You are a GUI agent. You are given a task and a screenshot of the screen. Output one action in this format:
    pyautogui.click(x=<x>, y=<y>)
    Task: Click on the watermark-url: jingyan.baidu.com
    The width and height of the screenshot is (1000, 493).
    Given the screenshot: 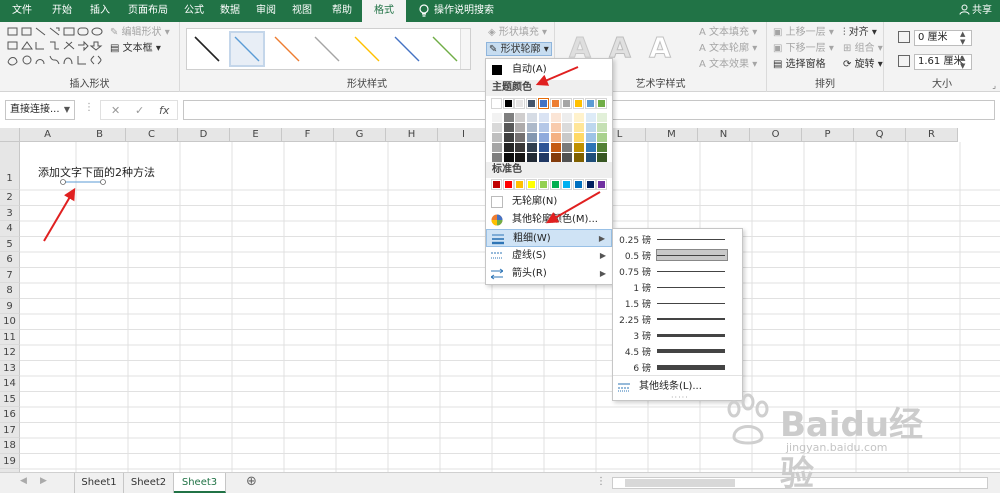 What is the action you would take?
    pyautogui.click(x=837, y=447)
    